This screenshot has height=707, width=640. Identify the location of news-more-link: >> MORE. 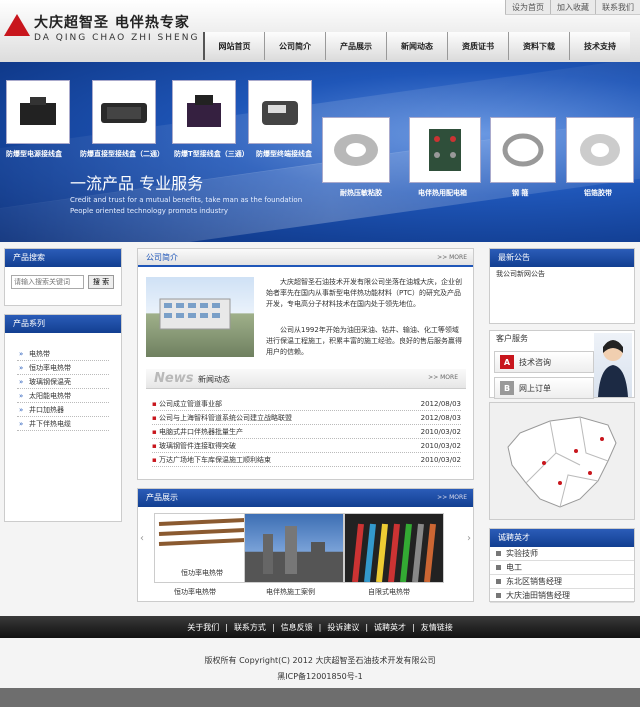
(443, 377).